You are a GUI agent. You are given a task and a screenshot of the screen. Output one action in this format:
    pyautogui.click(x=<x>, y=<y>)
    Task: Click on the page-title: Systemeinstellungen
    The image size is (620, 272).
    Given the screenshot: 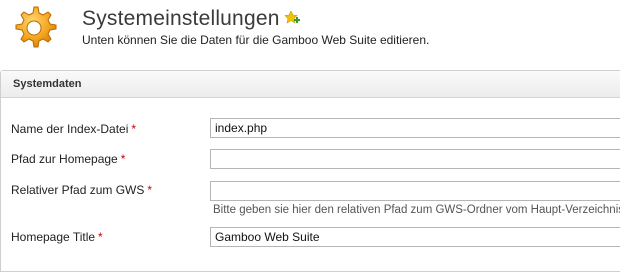 What is the action you would take?
    pyautogui.click(x=181, y=18)
    